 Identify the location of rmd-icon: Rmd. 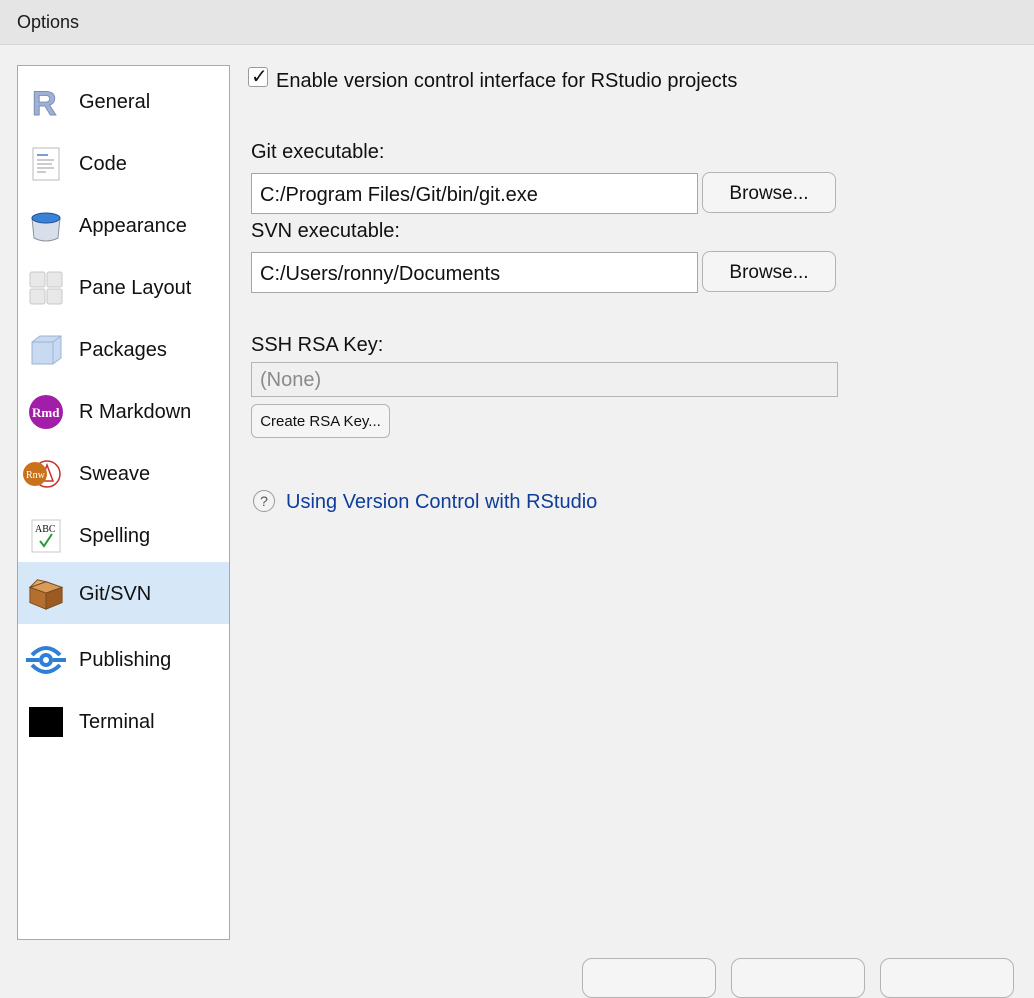
(46, 412).